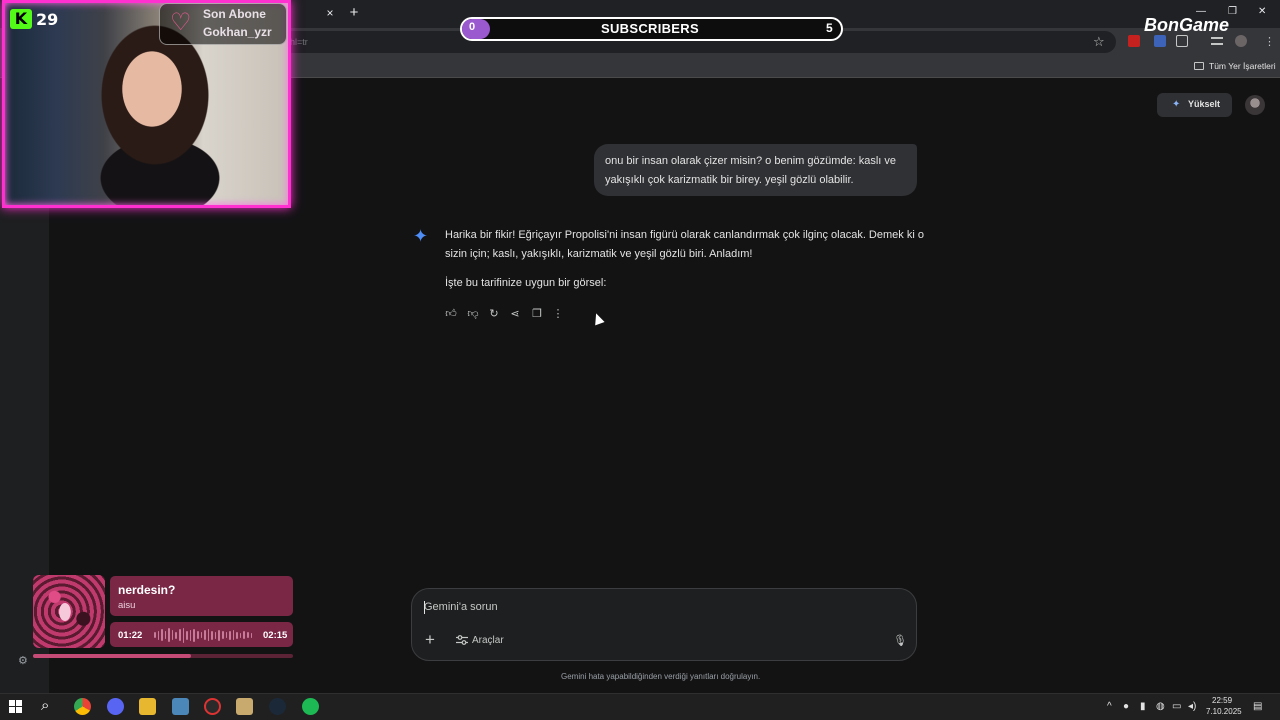 The width and height of the screenshot is (1280, 720). I want to click on viewer-count: 29, so click(47, 19).